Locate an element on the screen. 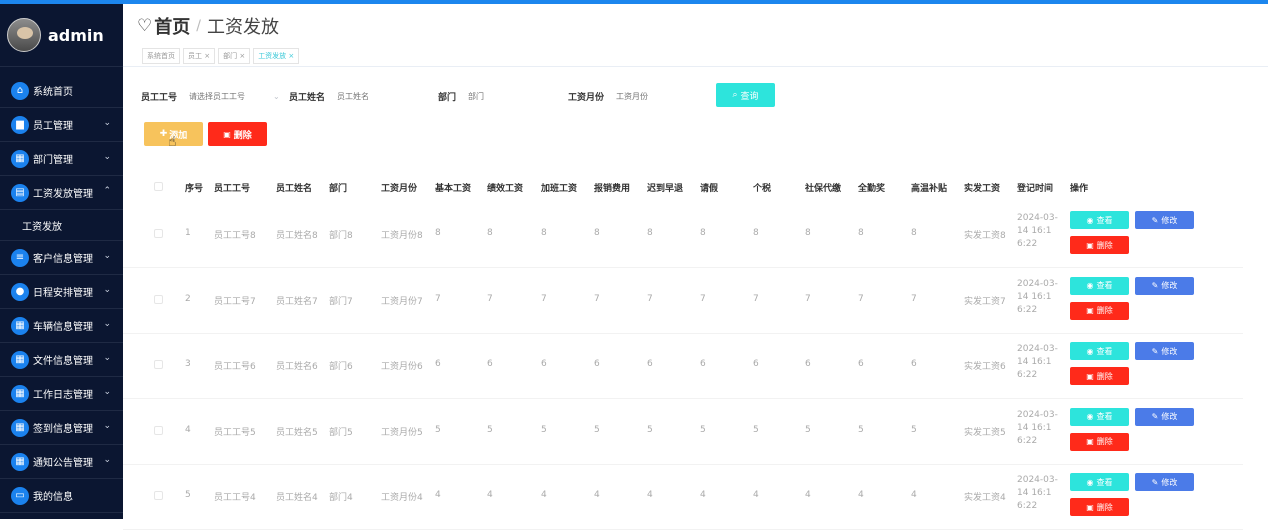  sidebar-item: ▦ 工作日志管理 ⌄ is located at coordinates (61, 394).